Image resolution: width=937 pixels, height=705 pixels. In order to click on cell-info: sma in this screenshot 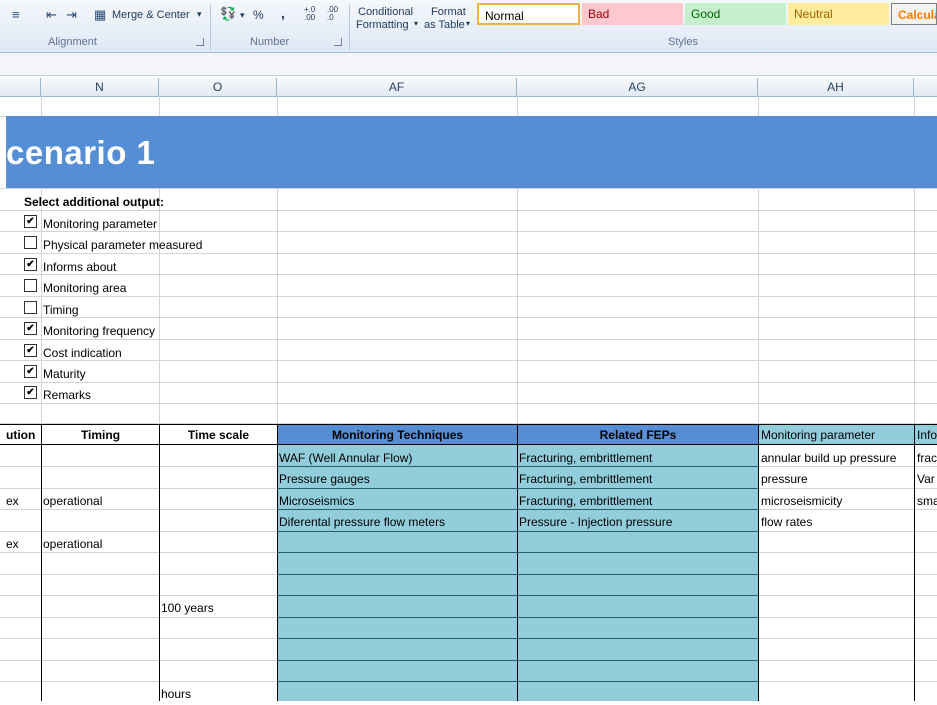, I will do `click(927, 501)`.